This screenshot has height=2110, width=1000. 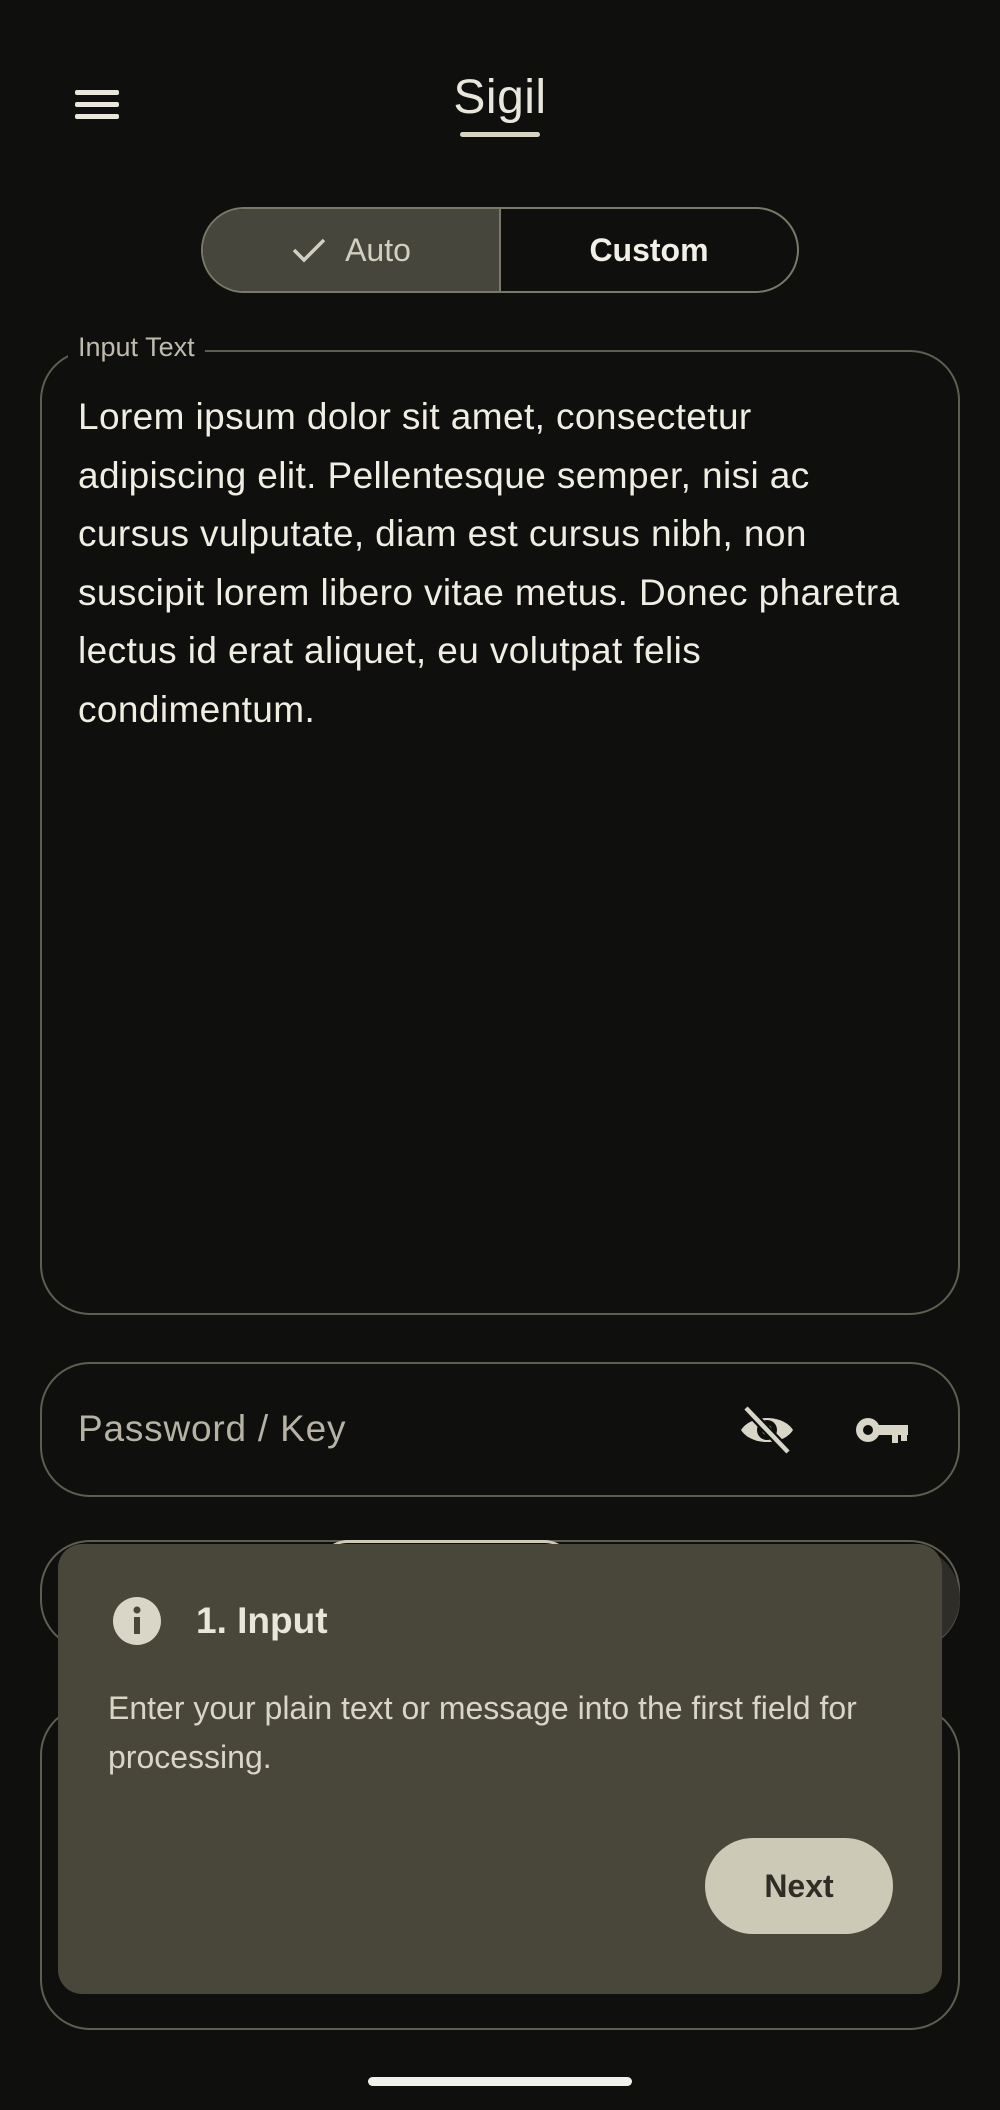 I want to click on mode-toggle: Auto Custom, so click(x=500, y=250).